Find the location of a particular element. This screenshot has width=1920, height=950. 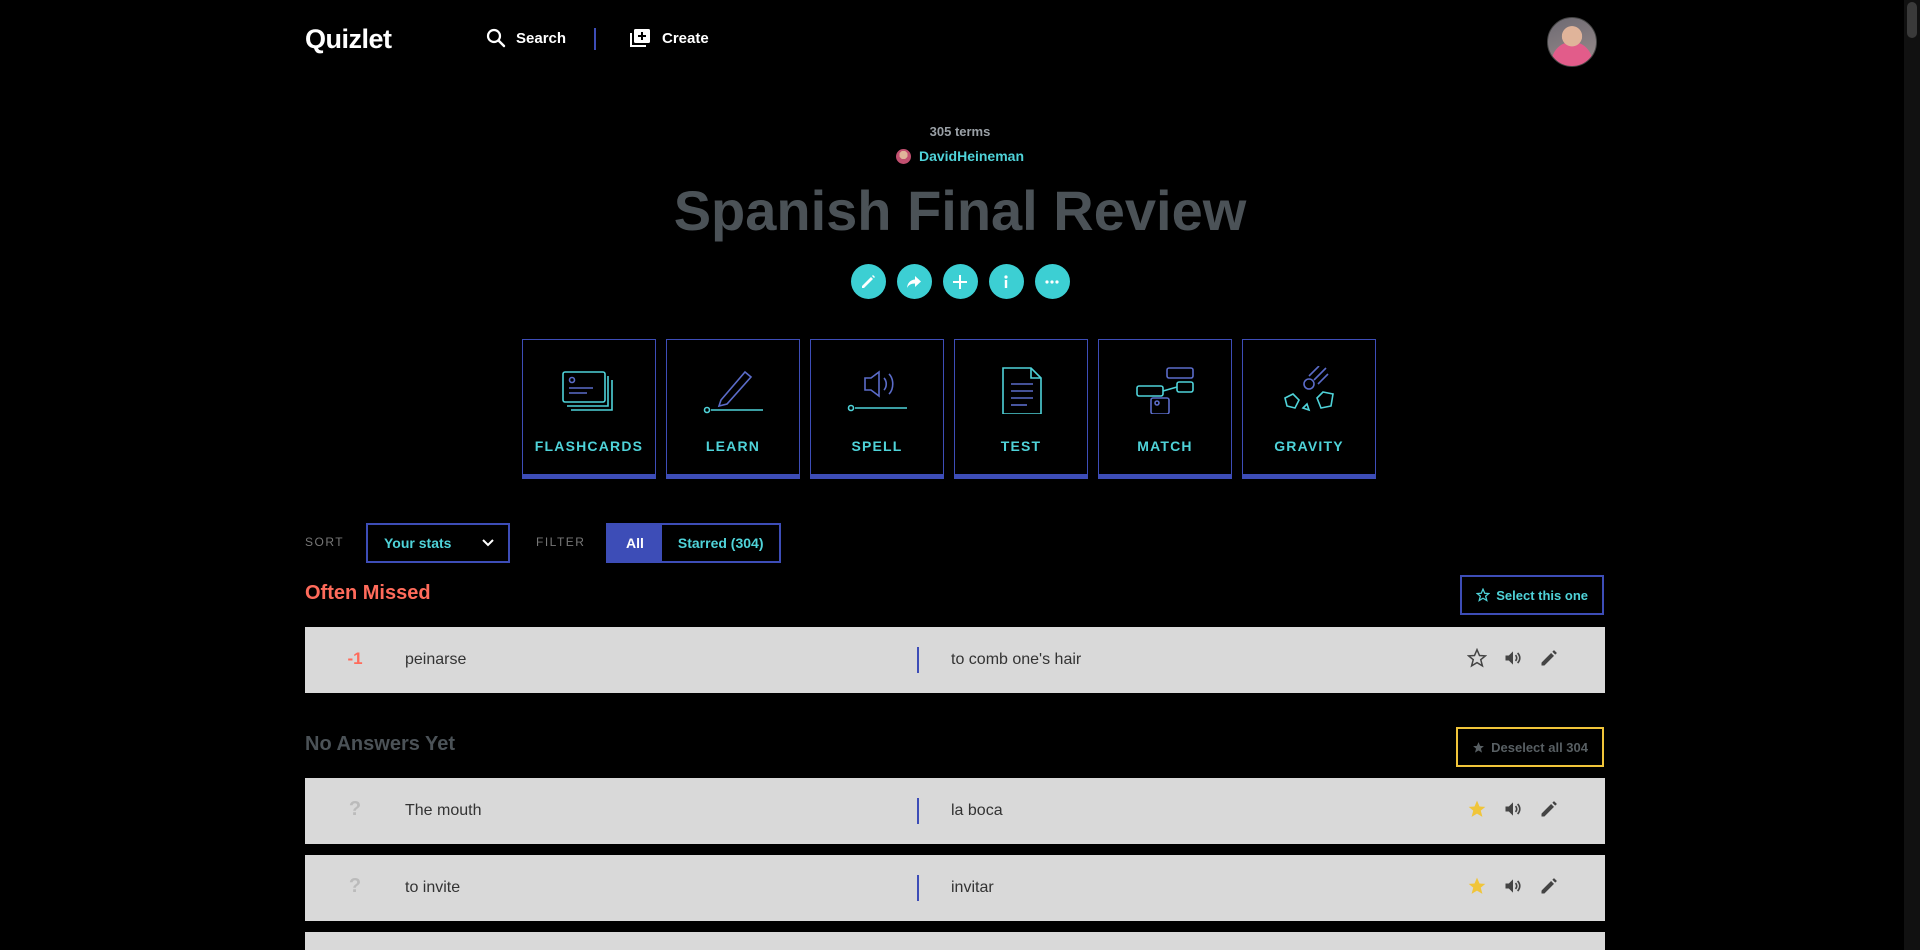

user-avatar is located at coordinates (1572, 42).